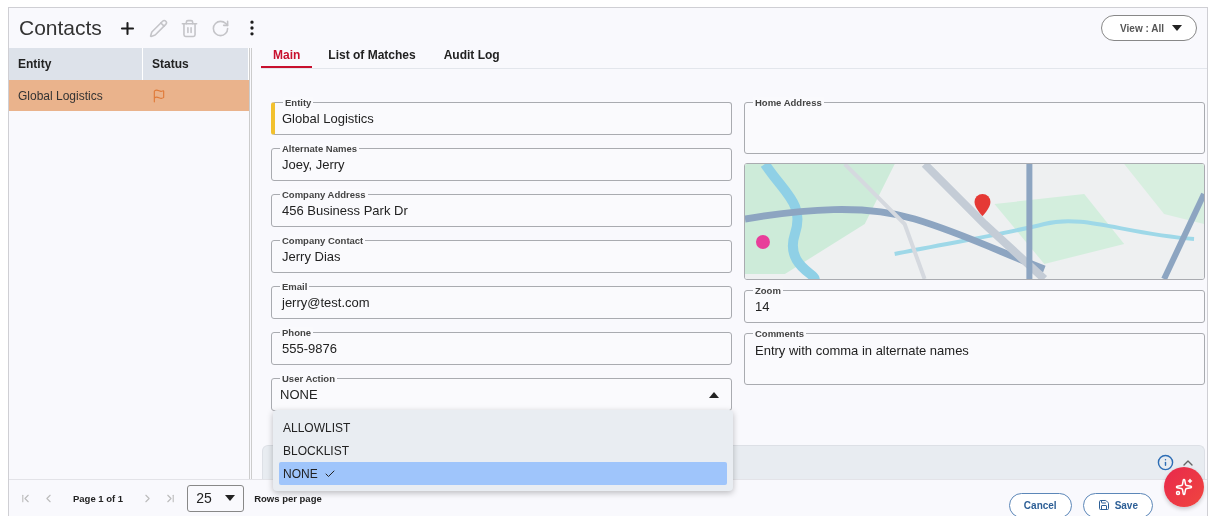  I want to click on field-label: User Action, so click(308, 378).